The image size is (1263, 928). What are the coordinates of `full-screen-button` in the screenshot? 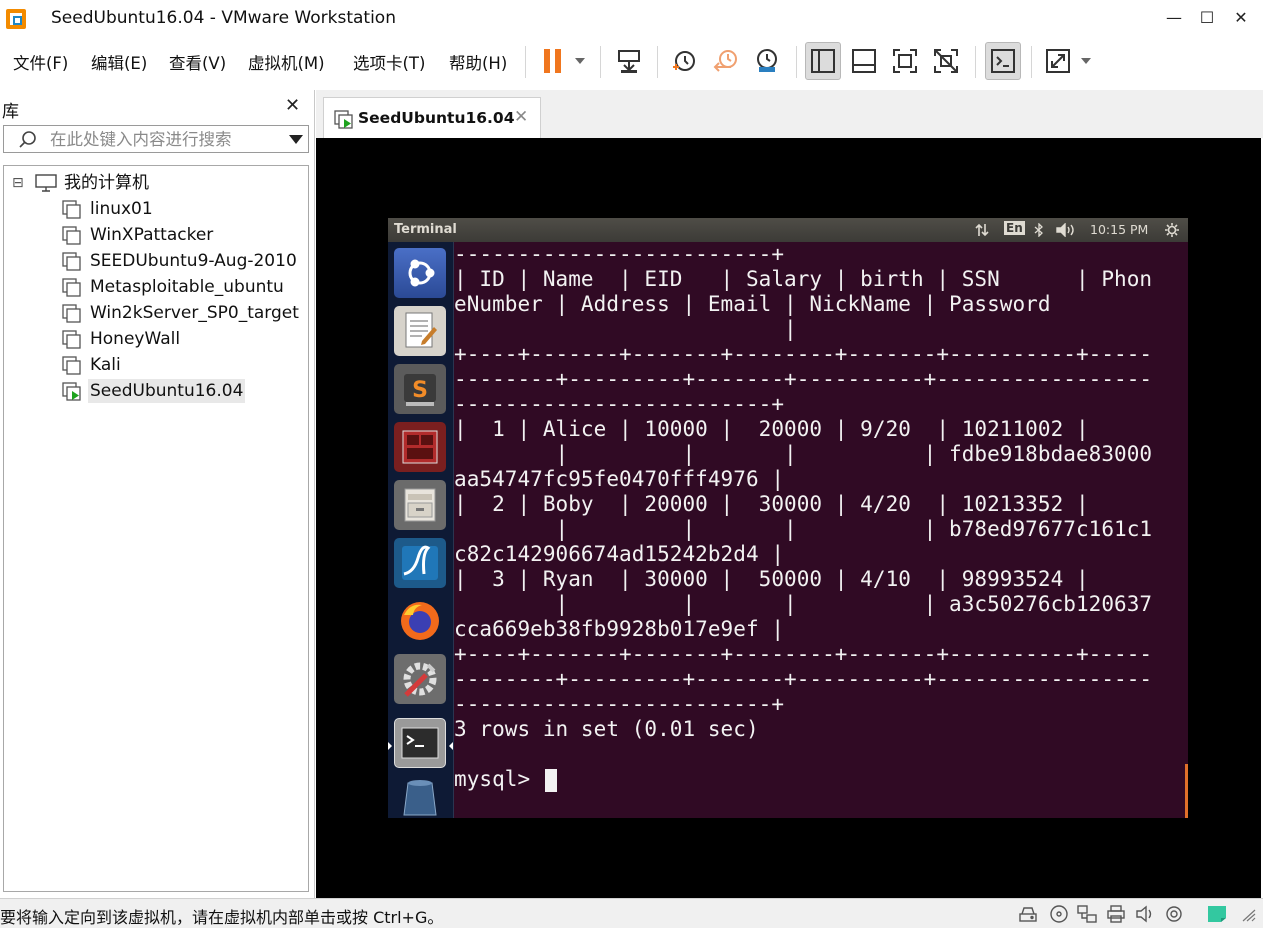 It's located at (905, 61).